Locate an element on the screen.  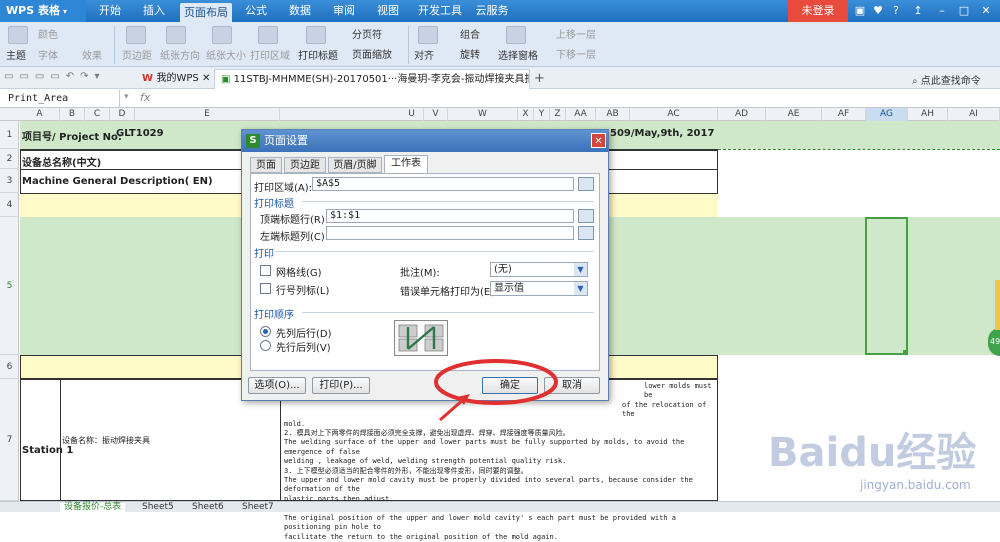
row-header: 3 is located at coordinates (9, 181).